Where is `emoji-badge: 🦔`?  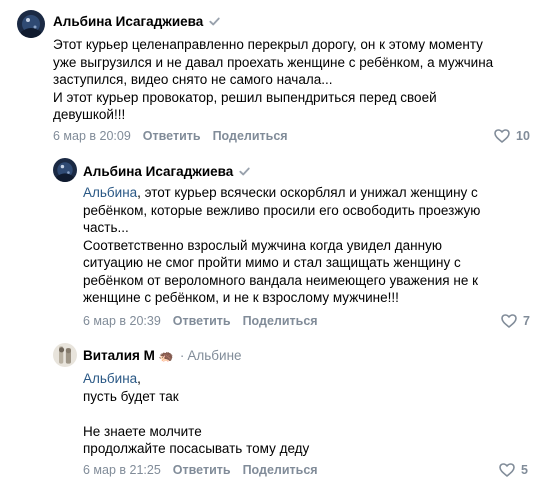
emoji-badge: 🦔 is located at coordinates (166, 355).